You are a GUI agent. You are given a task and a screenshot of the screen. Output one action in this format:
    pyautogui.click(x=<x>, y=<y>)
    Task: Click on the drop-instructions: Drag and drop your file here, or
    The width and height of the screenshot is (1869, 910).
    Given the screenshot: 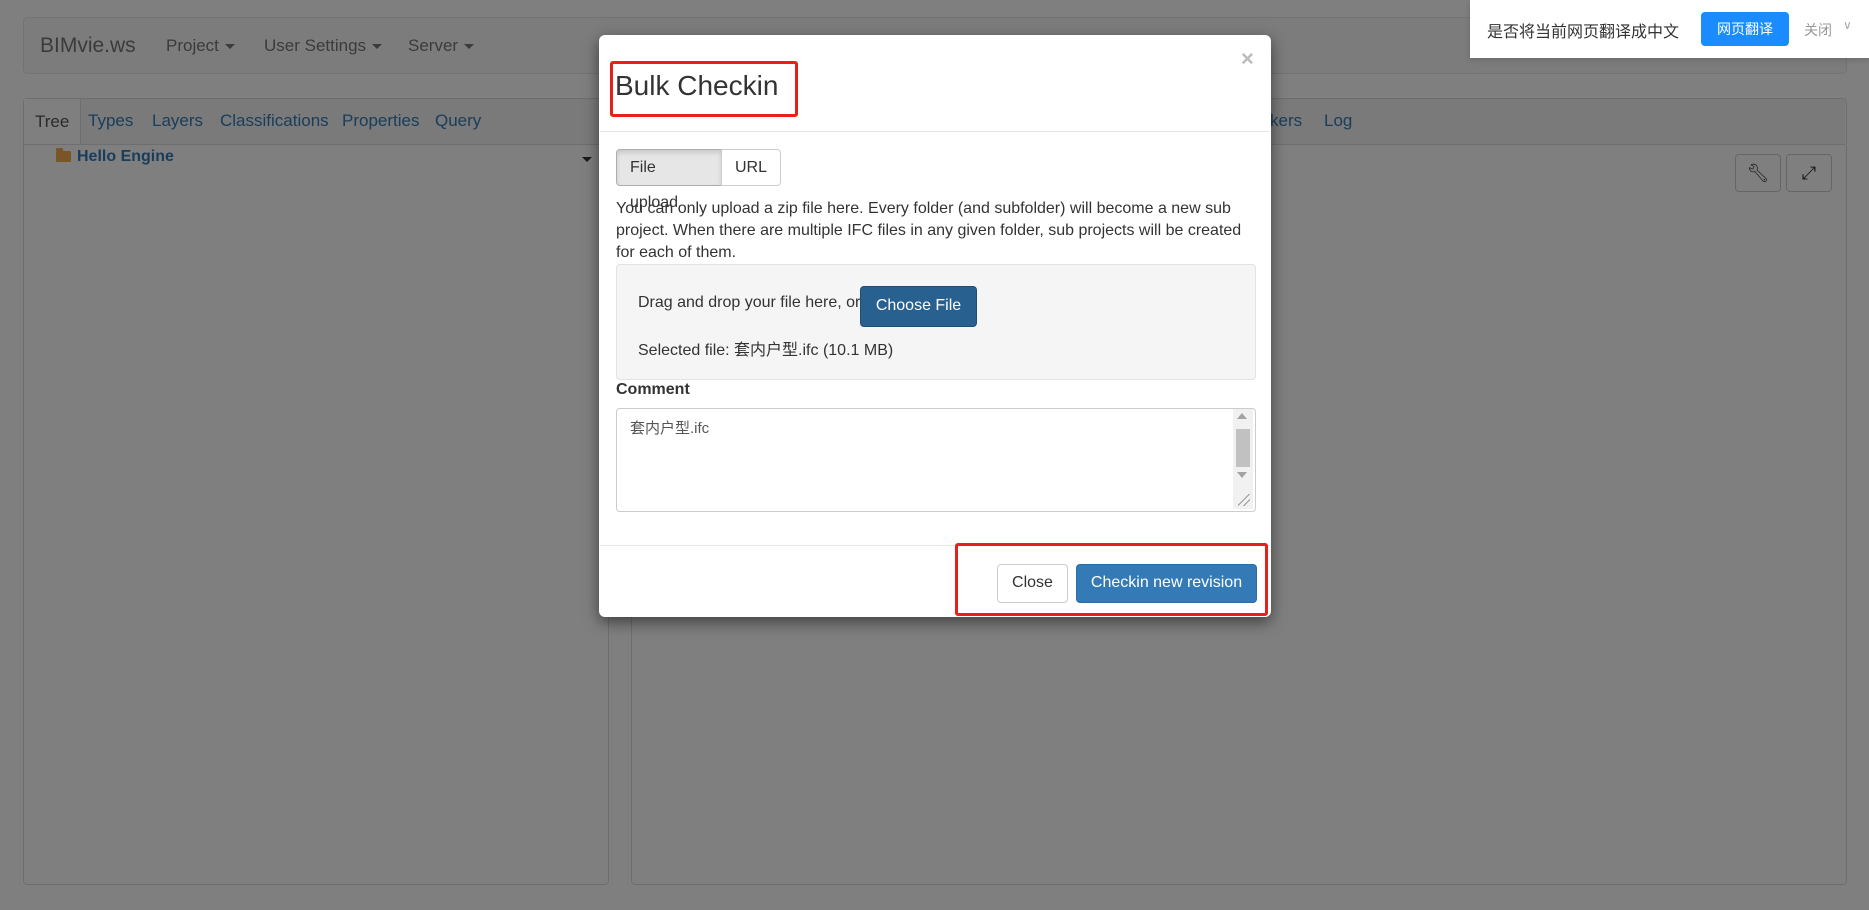 What is the action you would take?
    pyautogui.click(x=749, y=302)
    